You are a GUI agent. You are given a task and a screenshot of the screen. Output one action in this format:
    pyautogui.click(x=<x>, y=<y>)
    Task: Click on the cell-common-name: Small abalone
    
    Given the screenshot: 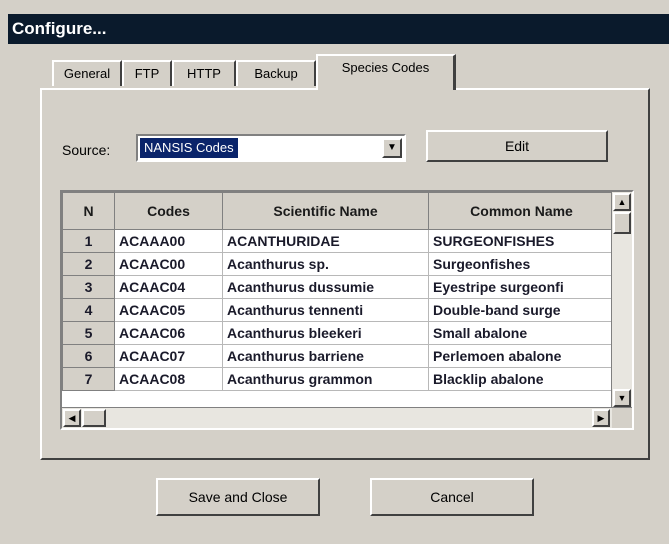 What is the action you would take?
    pyautogui.click(x=521, y=333)
    